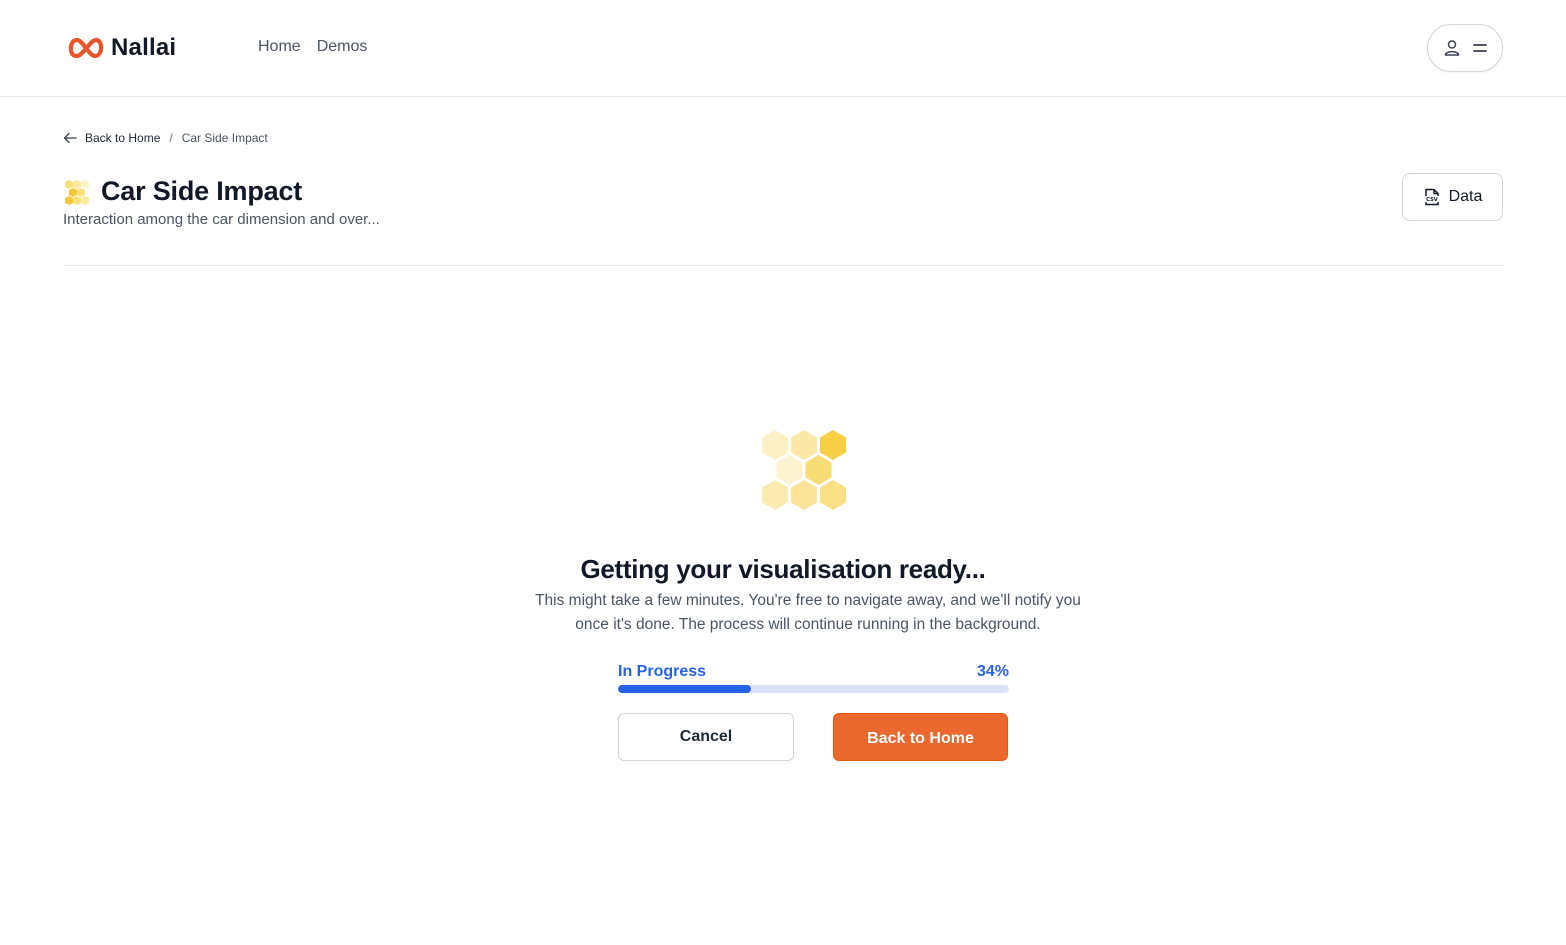  What do you see at coordinates (165, 138) in the screenshot?
I see `breadcrumb: Back to Home / Car Side Impact` at bounding box center [165, 138].